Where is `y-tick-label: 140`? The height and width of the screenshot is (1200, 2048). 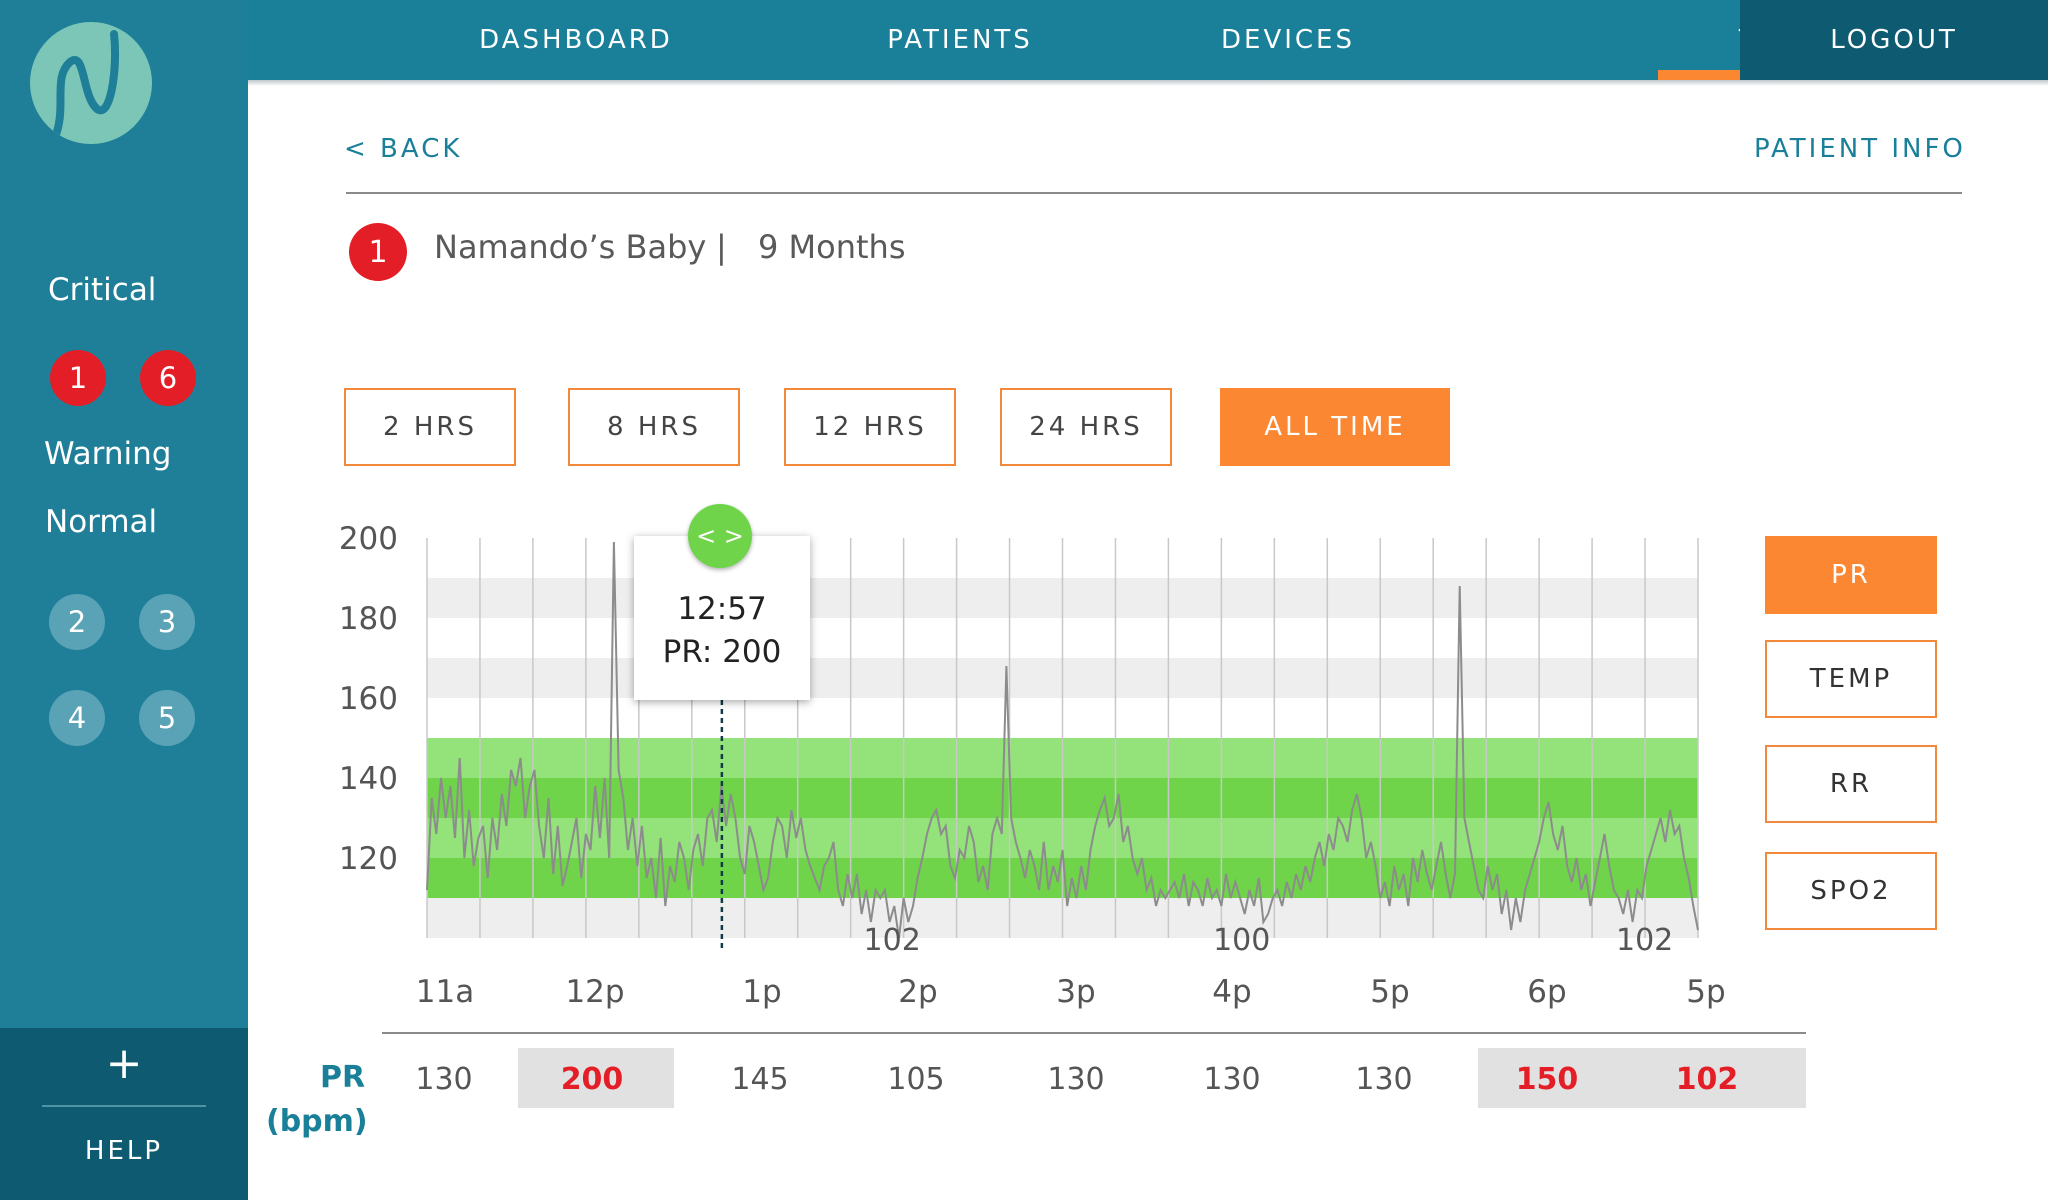 y-tick-label: 140 is located at coordinates (368, 779).